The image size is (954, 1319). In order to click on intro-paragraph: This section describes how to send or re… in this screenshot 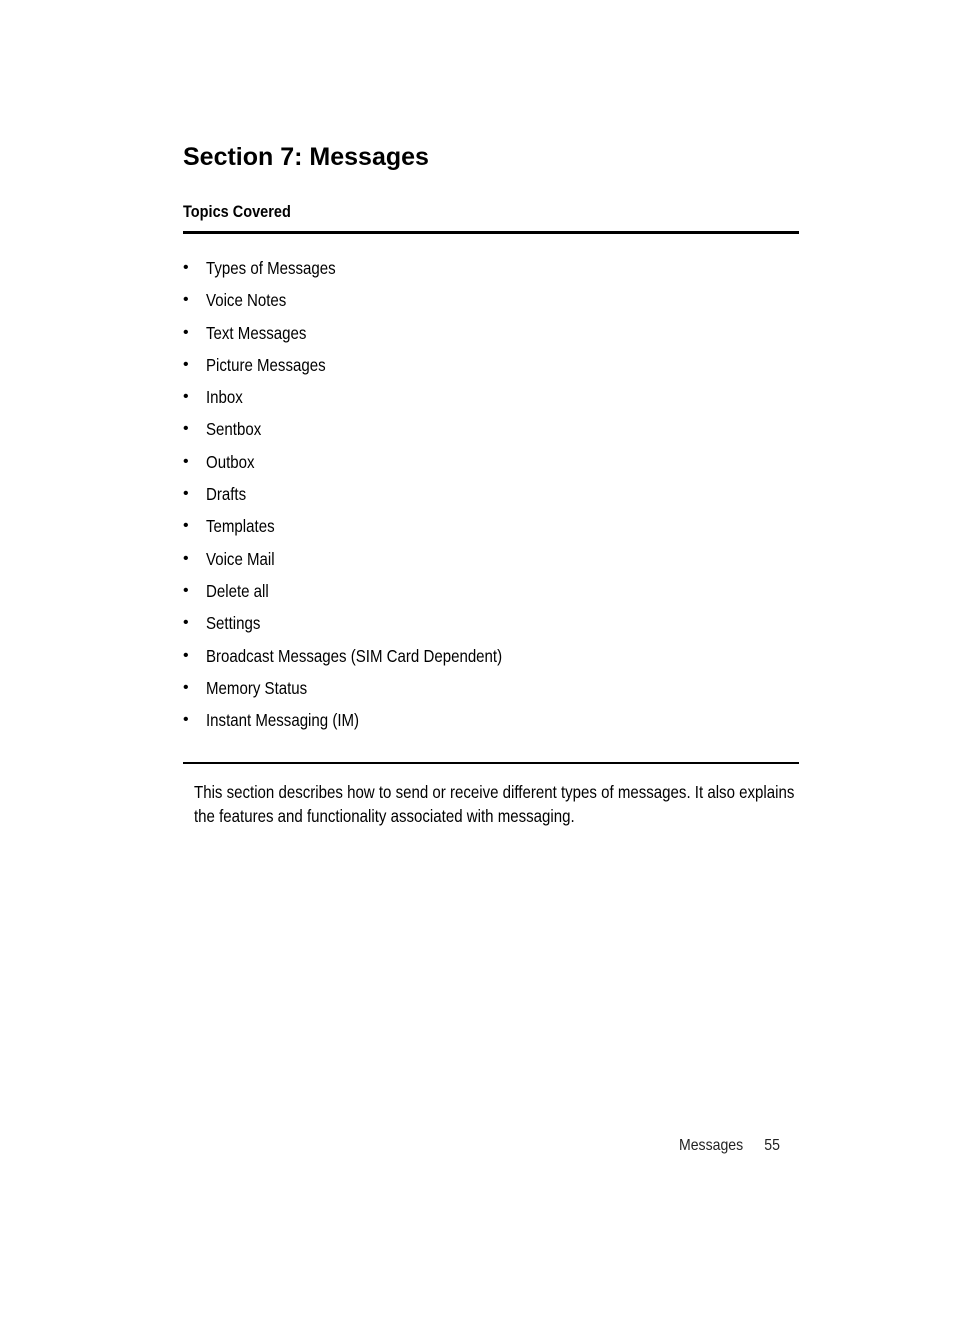, I will do `click(494, 804)`.